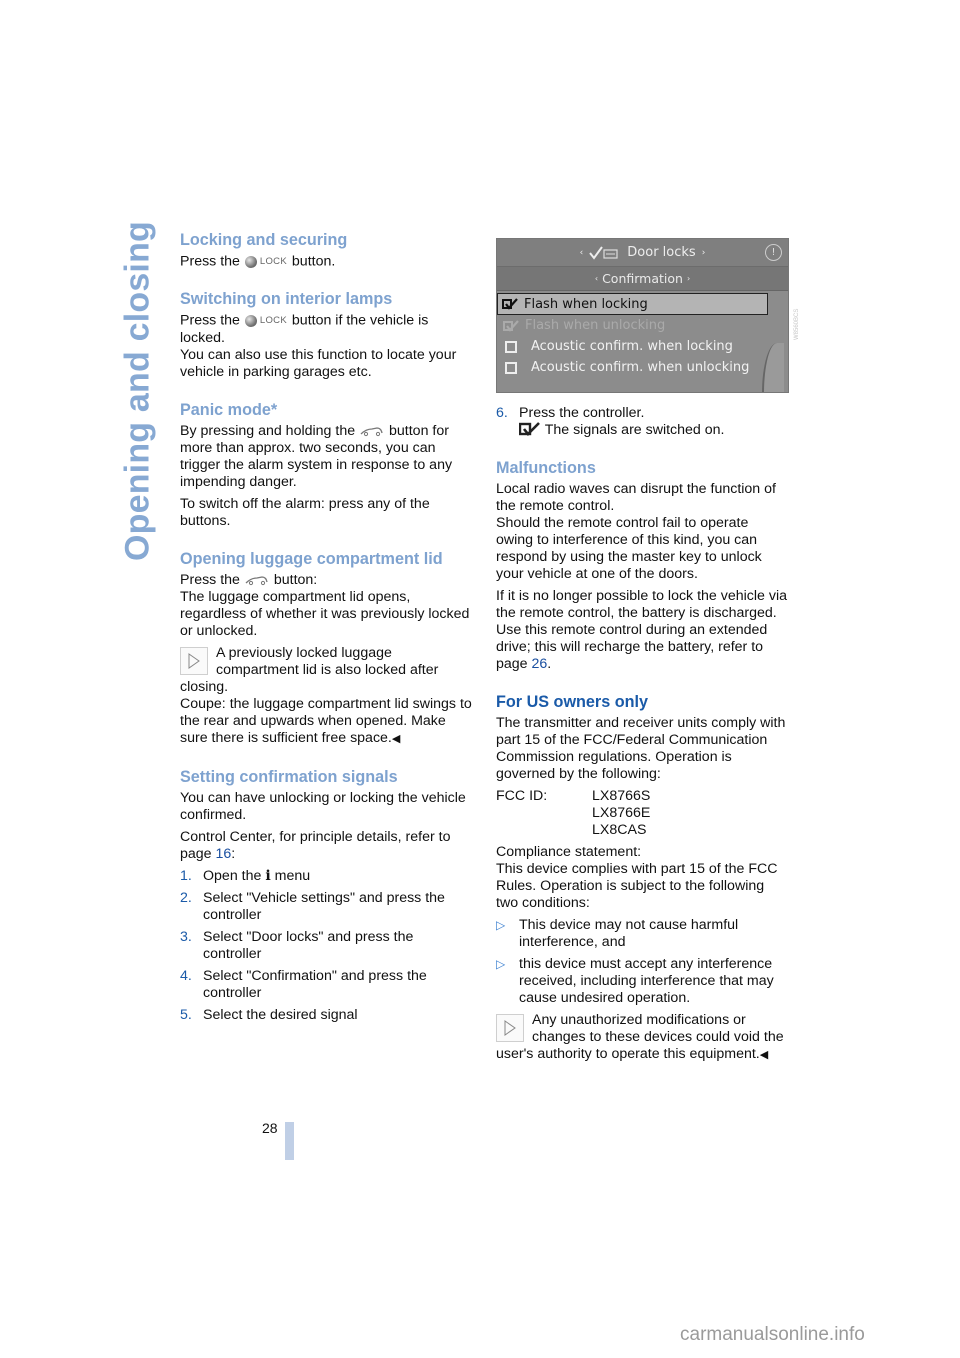 This screenshot has height=1358, width=960. I want to click on step-item: 1. Open the i menu, so click(245, 875).